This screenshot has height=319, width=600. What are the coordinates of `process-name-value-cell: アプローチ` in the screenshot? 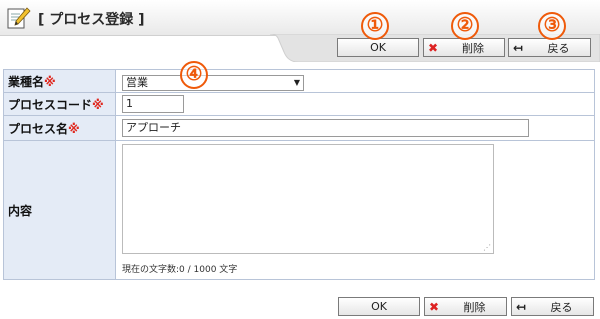 It's located at (355, 128).